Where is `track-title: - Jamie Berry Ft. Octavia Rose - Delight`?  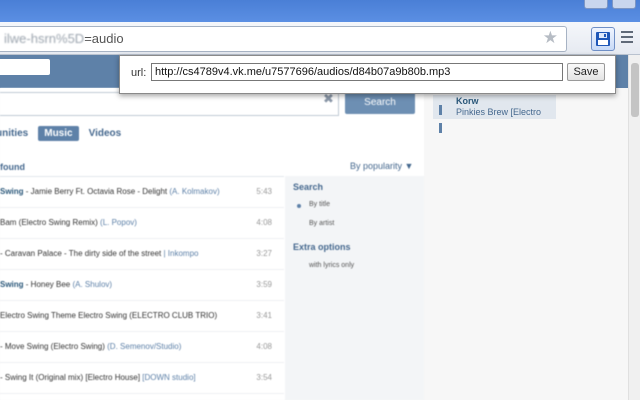
track-title: - Jamie Berry Ft. Octavia Rose - Delight is located at coordinates (96, 191).